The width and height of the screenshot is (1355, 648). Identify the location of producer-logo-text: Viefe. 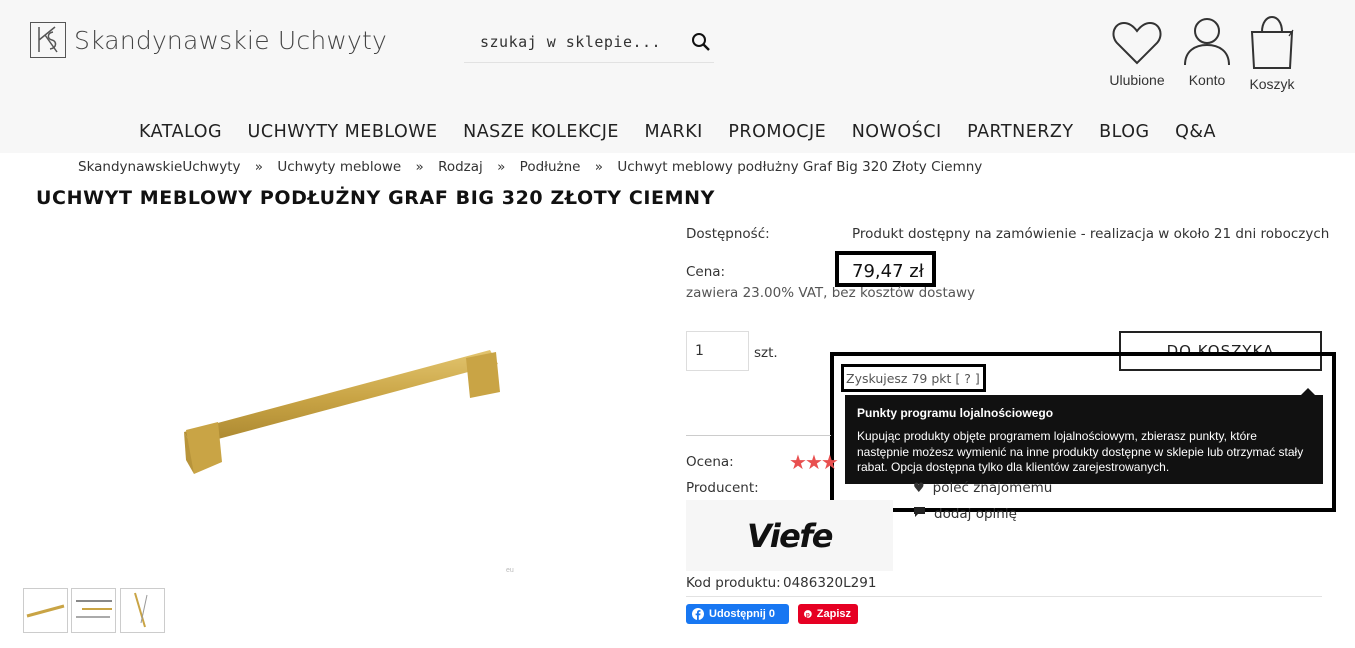
(790, 535).